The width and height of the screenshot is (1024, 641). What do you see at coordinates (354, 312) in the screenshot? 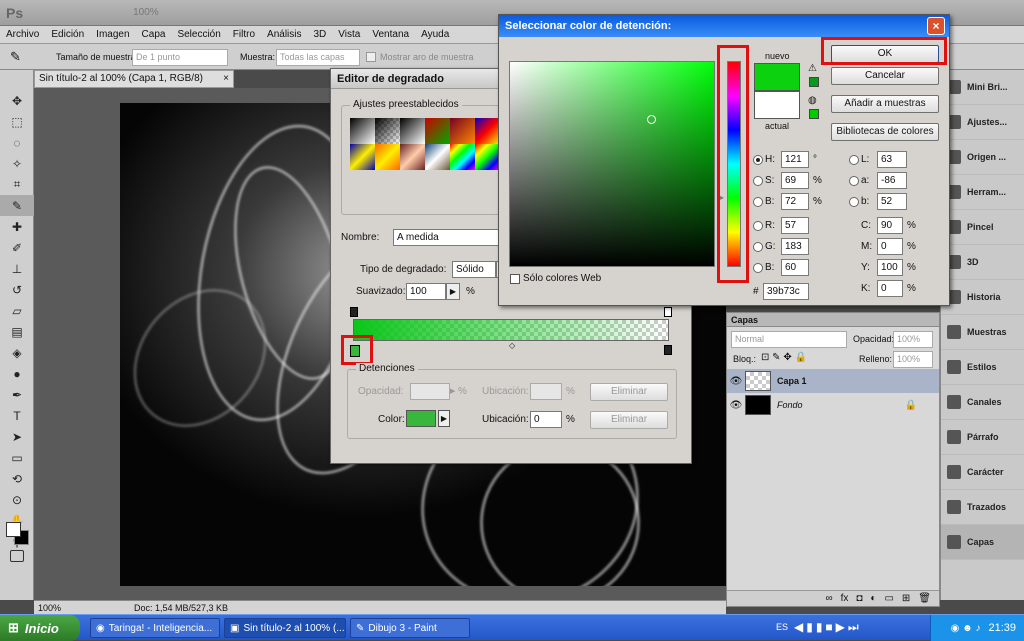
I see `opacity-stop-left` at bounding box center [354, 312].